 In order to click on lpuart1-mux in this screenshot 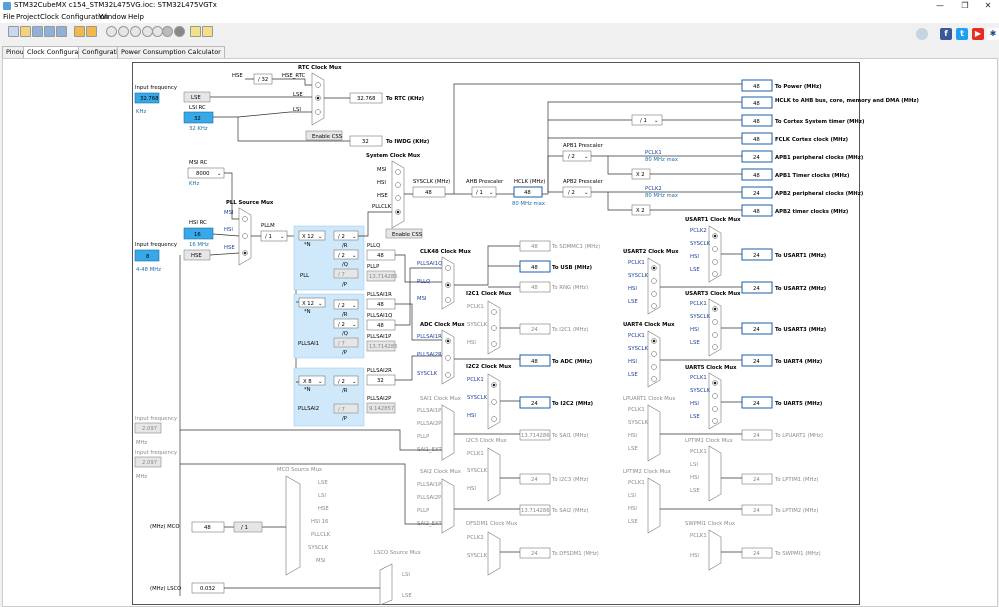, I will do `click(654, 433)`.